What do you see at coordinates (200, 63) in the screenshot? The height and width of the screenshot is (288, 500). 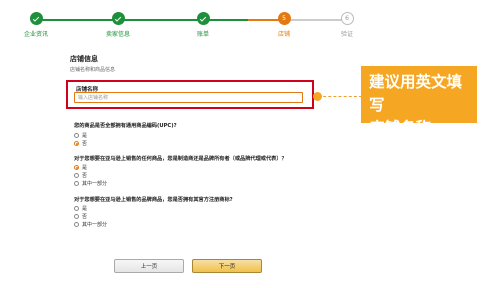 I see `store-info-form: 店铺信息 店铺名称和商品信息` at bounding box center [200, 63].